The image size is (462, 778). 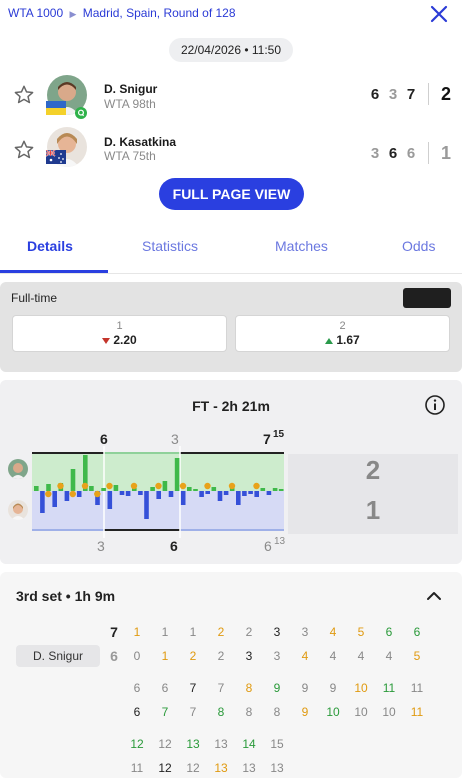 What do you see at coordinates (305, 632) in the screenshot?
I see `point-score: 3` at bounding box center [305, 632].